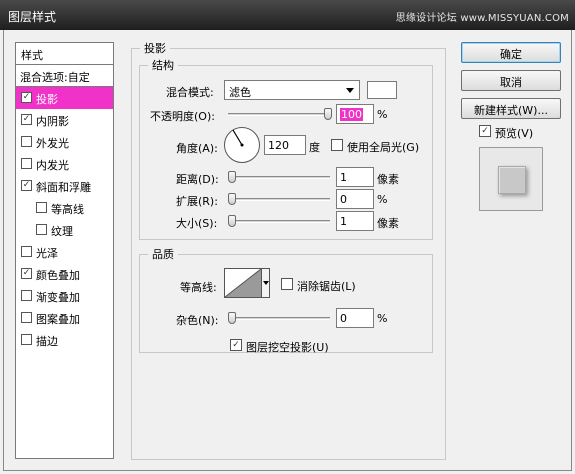 The image size is (575, 474). What do you see at coordinates (514, 133) in the screenshot?
I see `preview-label: 预览(V)` at bounding box center [514, 133].